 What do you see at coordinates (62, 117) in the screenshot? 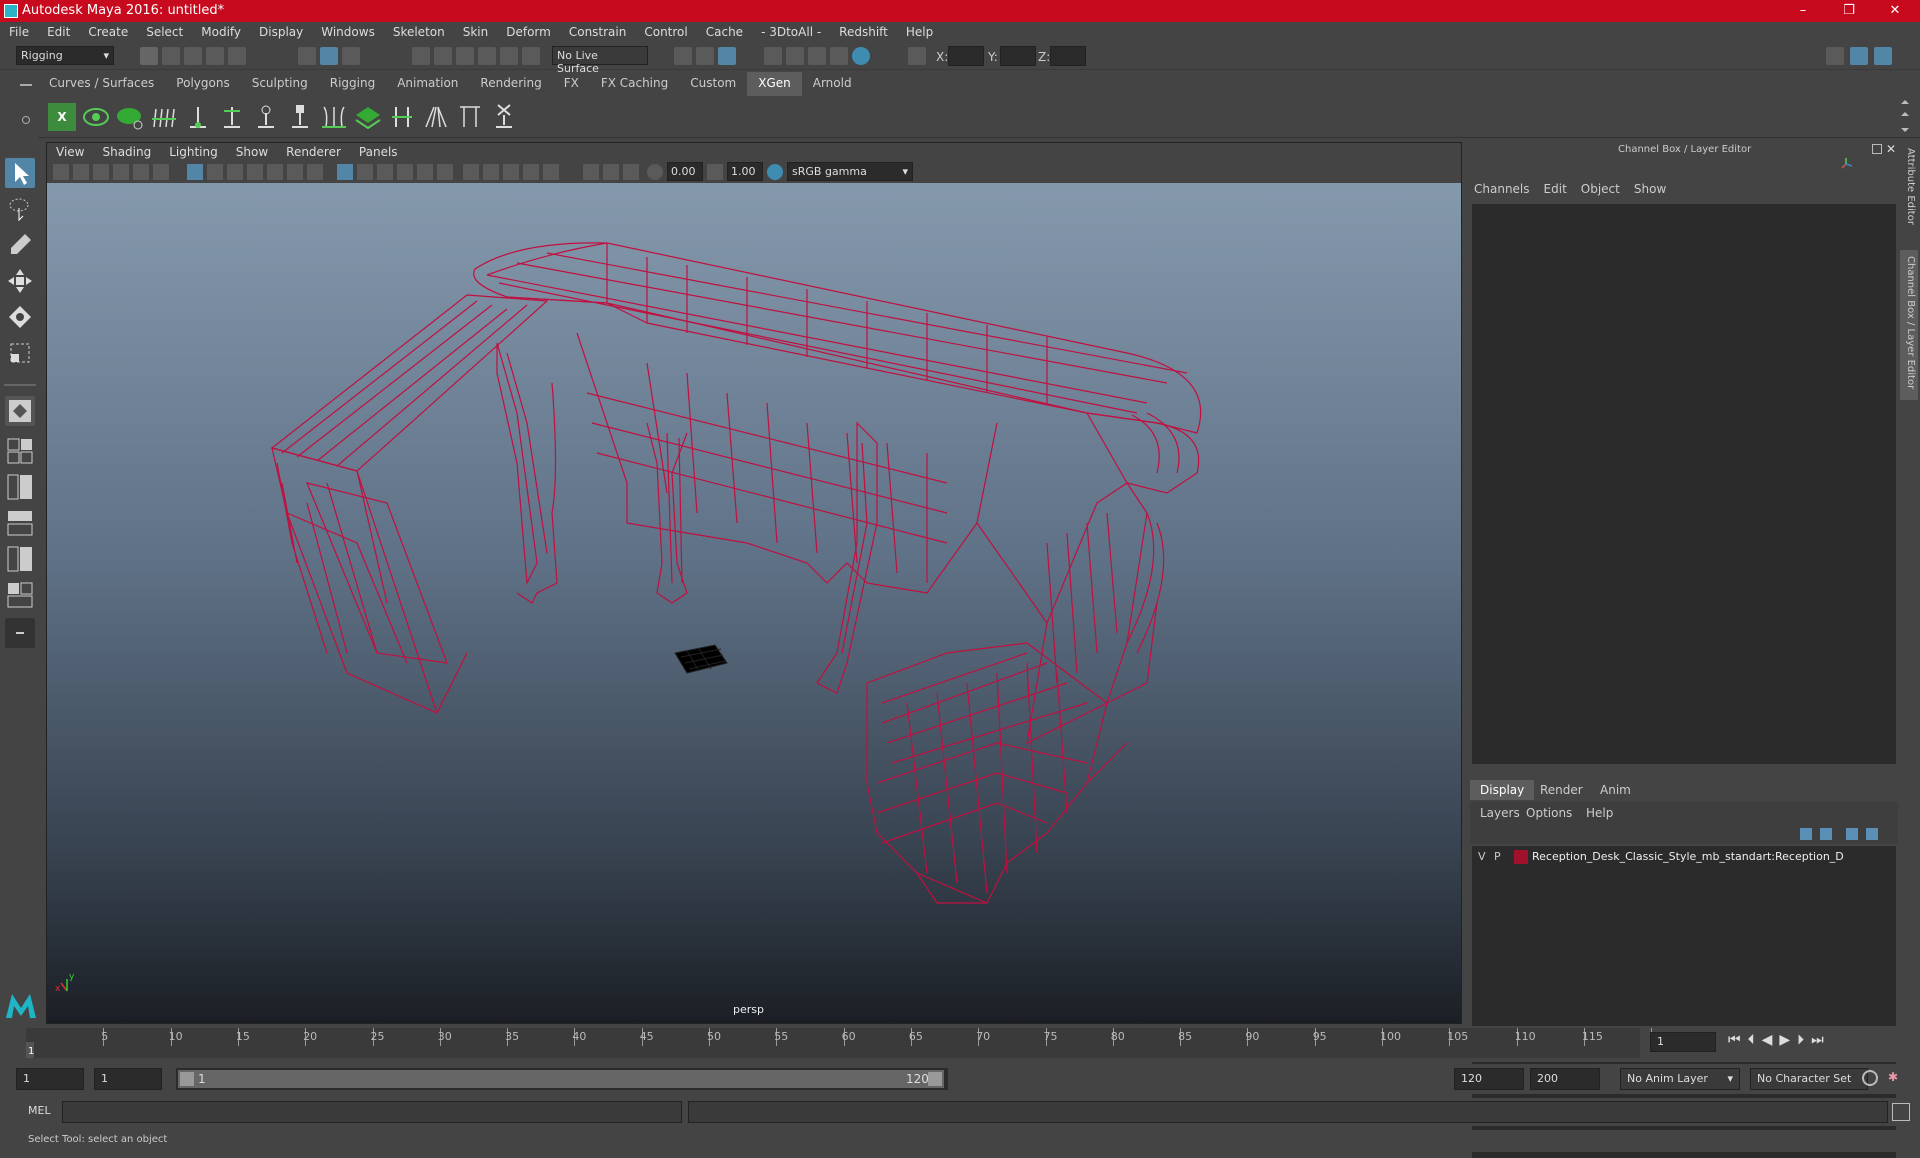
I see `xgen-window-icon: X` at bounding box center [62, 117].